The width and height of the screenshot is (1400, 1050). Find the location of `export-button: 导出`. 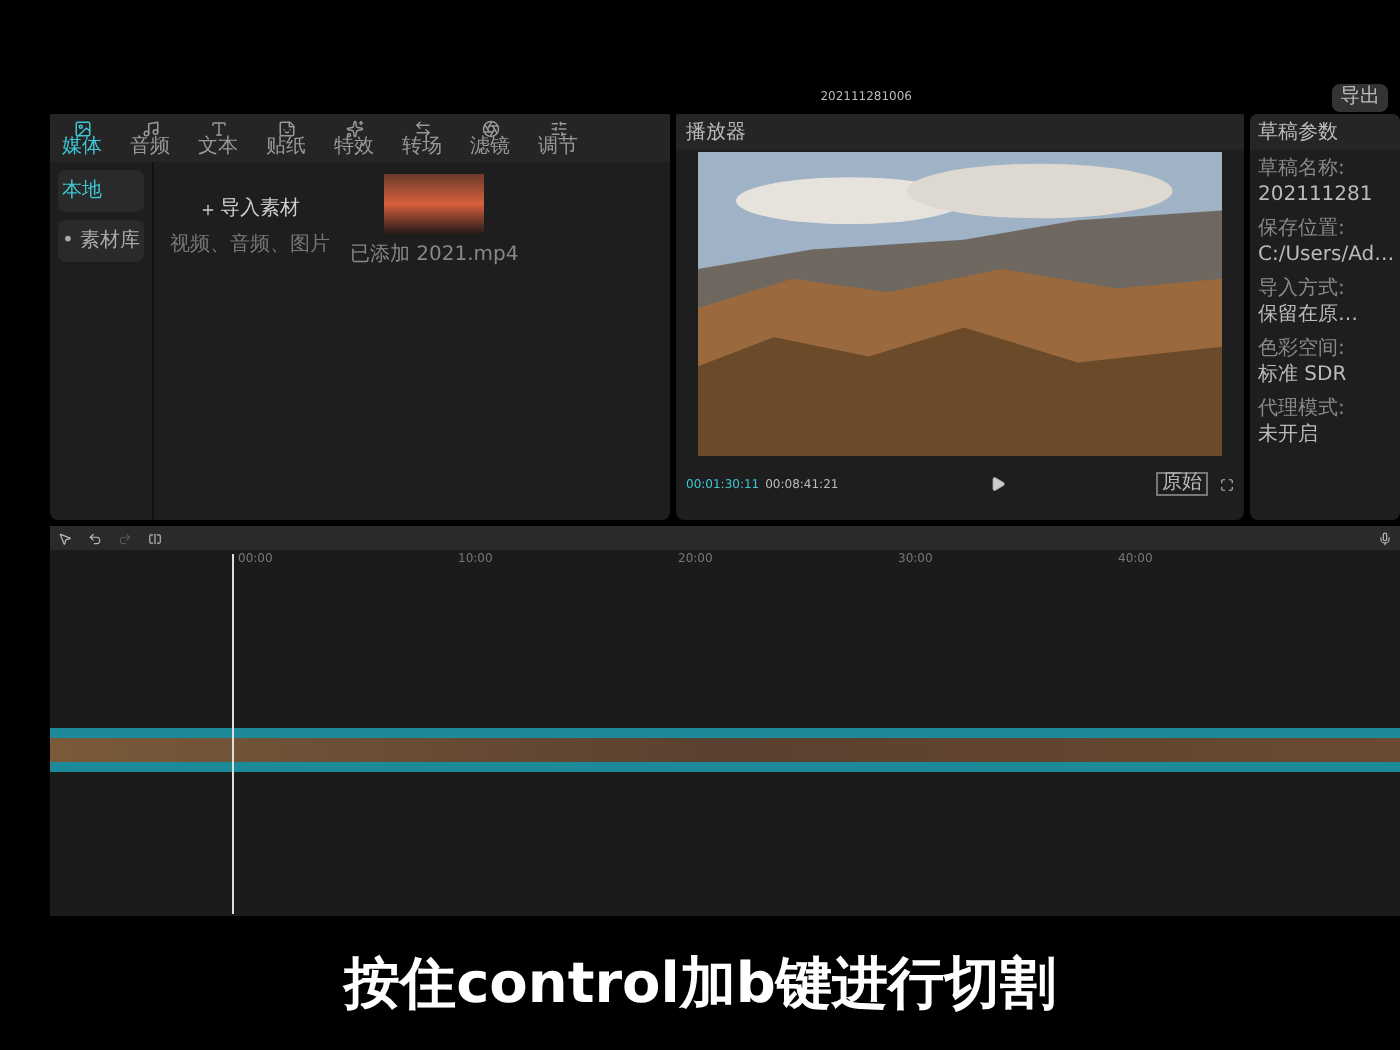

export-button: 导出 is located at coordinates (1360, 97).